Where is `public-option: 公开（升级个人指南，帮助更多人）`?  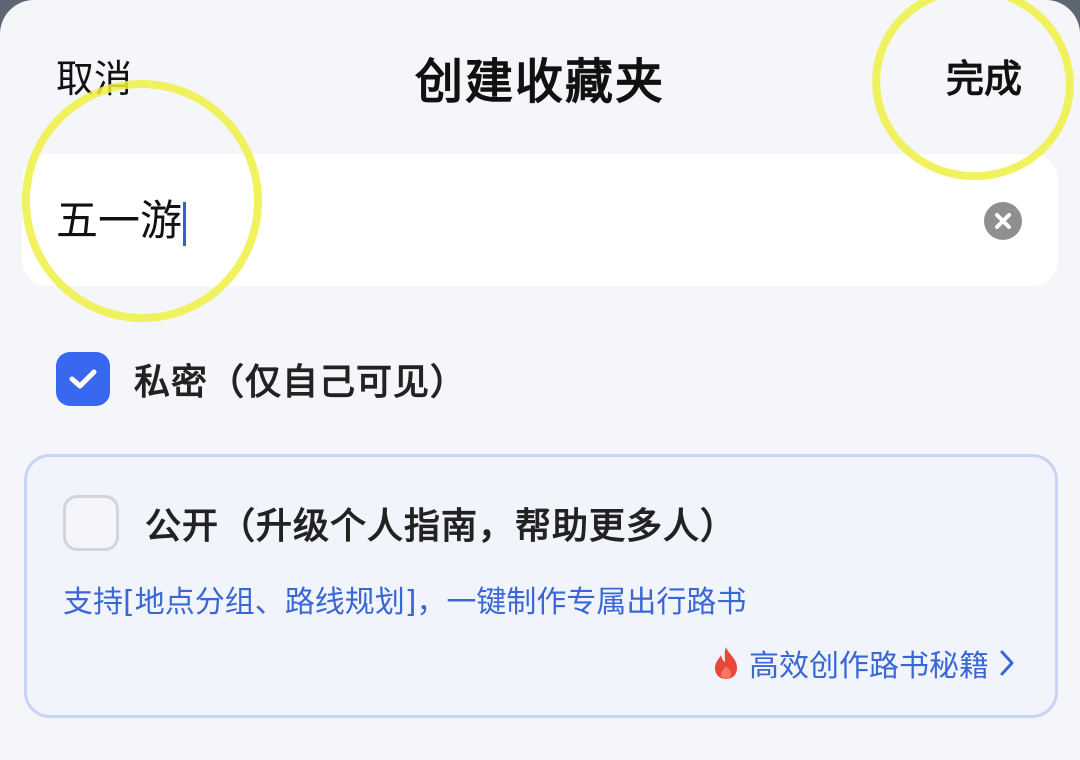
public-option: 公开（升级个人指南，帮助更多人） is located at coordinates (400, 523).